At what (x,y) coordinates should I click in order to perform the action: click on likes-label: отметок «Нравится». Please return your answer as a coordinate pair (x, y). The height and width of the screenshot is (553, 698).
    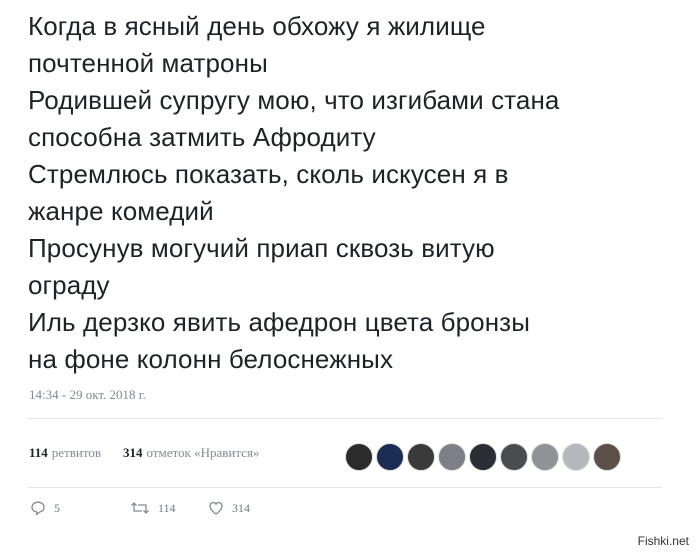
    Looking at the image, I should click on (203, 453).